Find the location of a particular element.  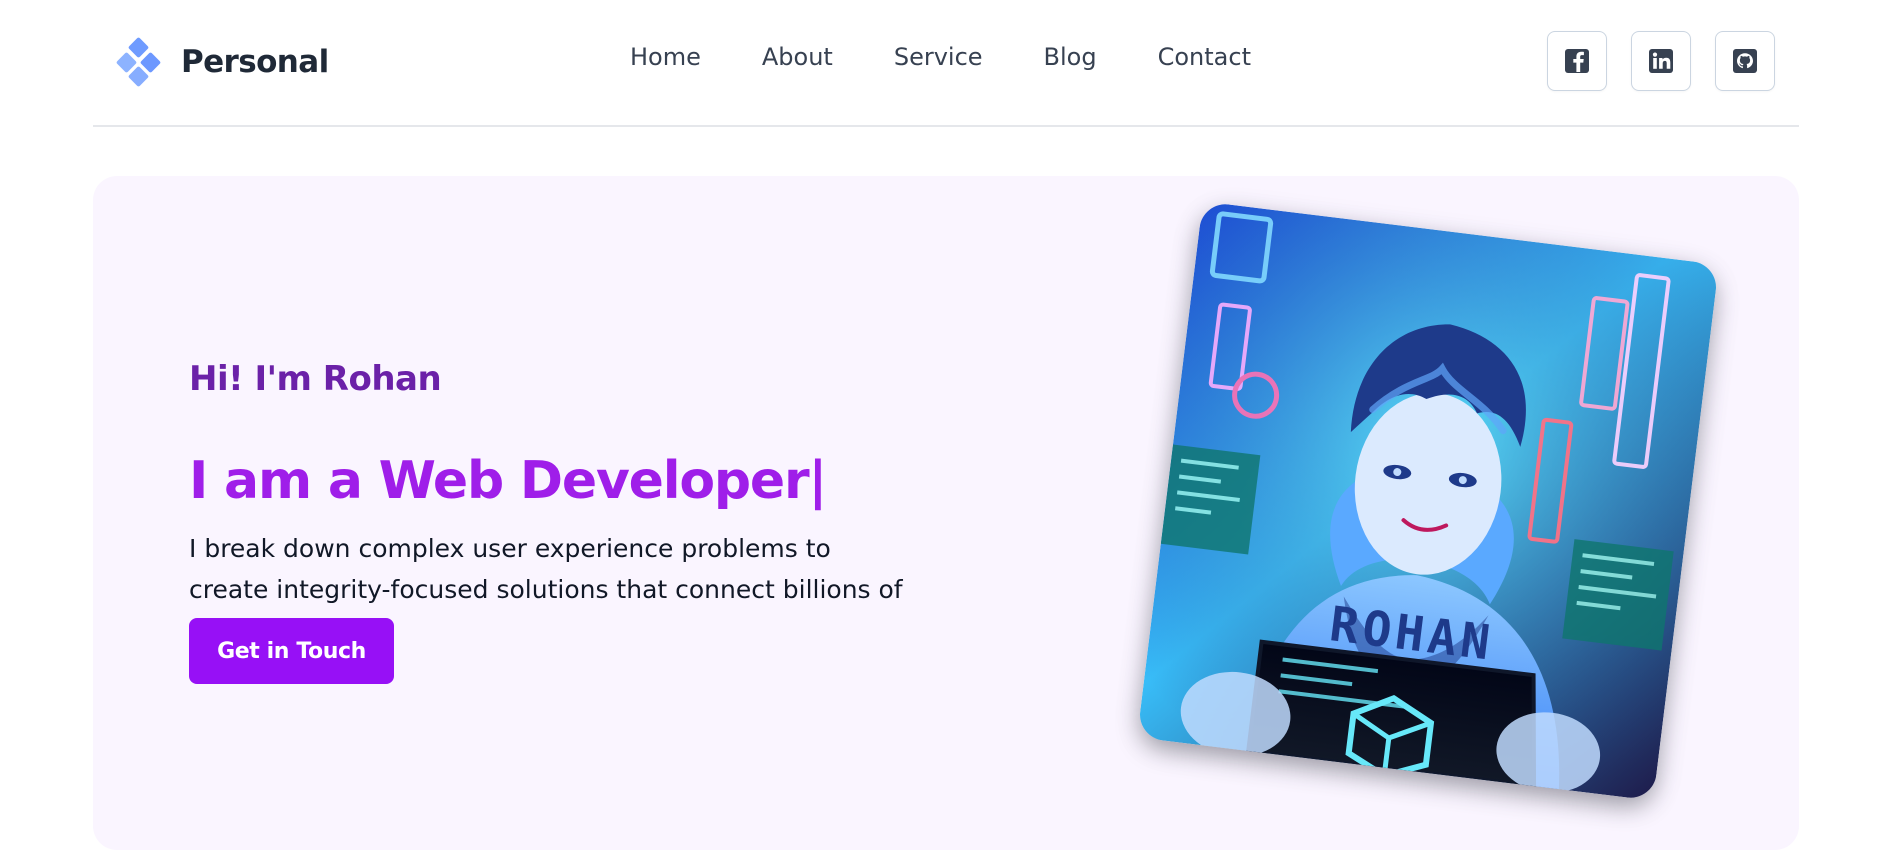

get-in-touch-button: Get in Touch is located at coordinates (291, 651).